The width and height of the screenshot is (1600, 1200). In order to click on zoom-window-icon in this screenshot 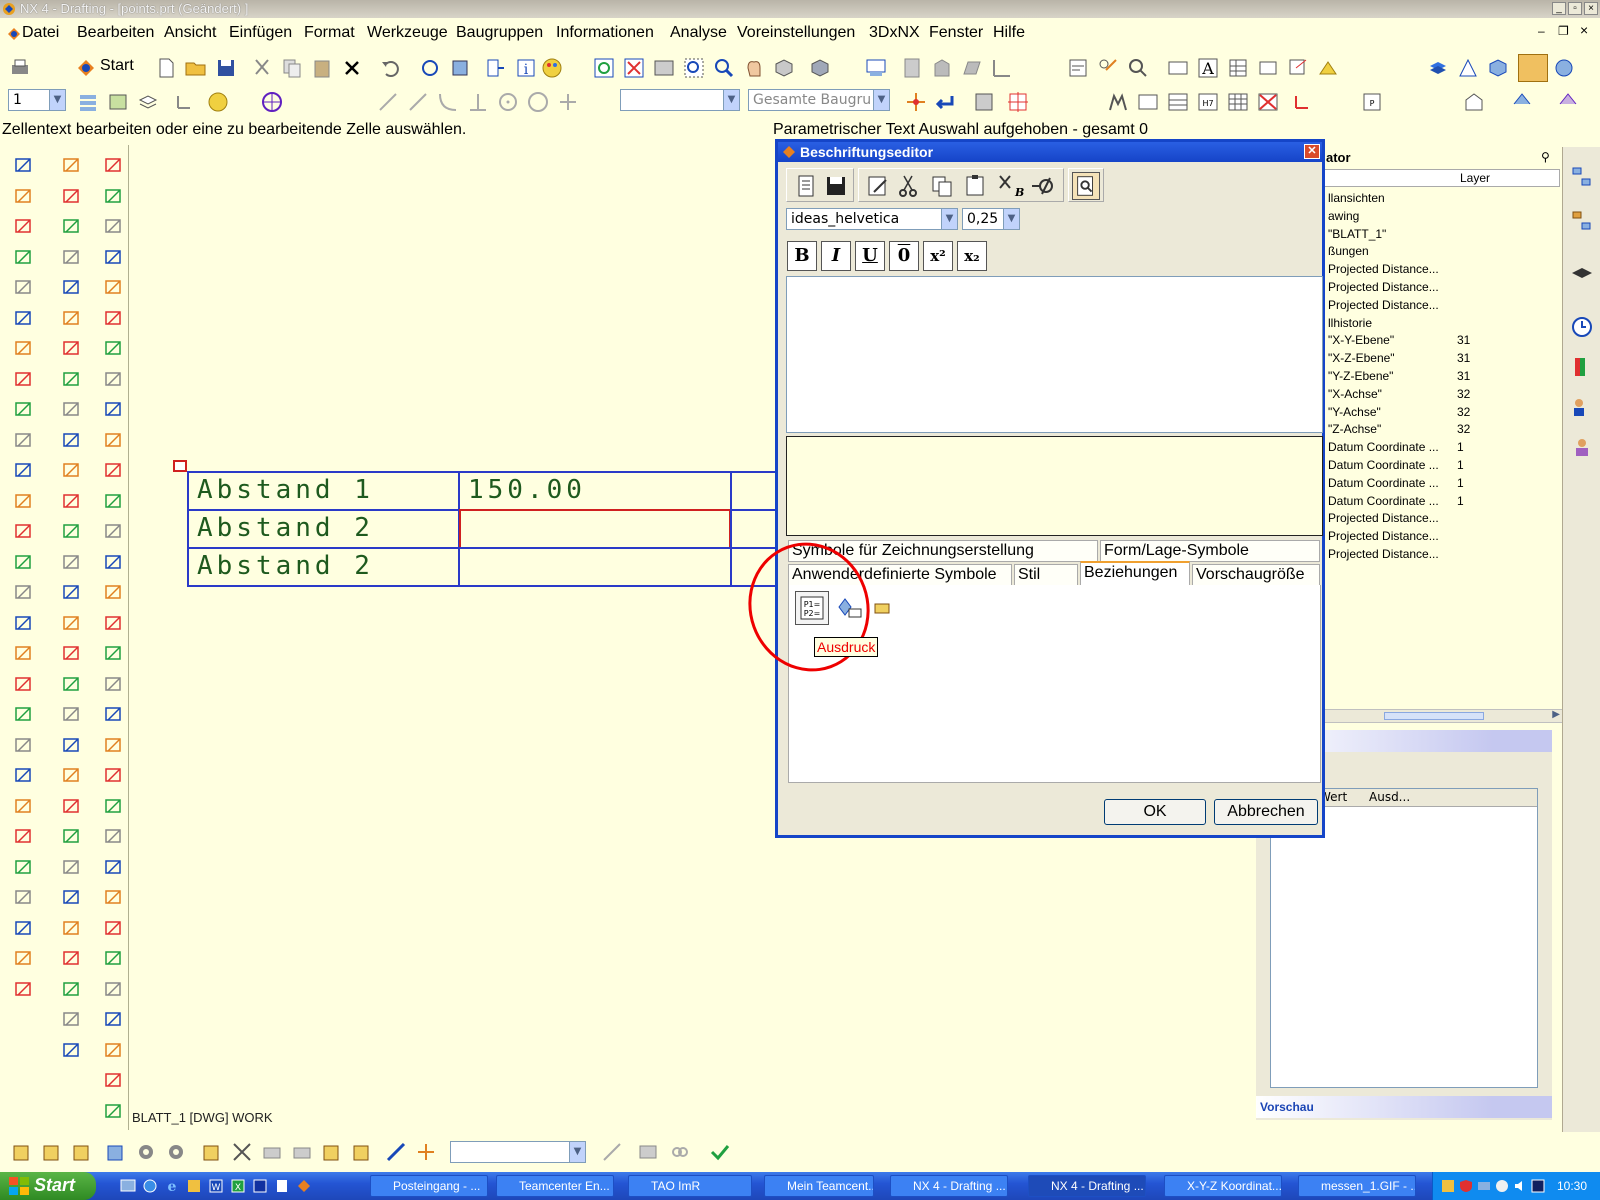, I will do `click(664, 68)`.